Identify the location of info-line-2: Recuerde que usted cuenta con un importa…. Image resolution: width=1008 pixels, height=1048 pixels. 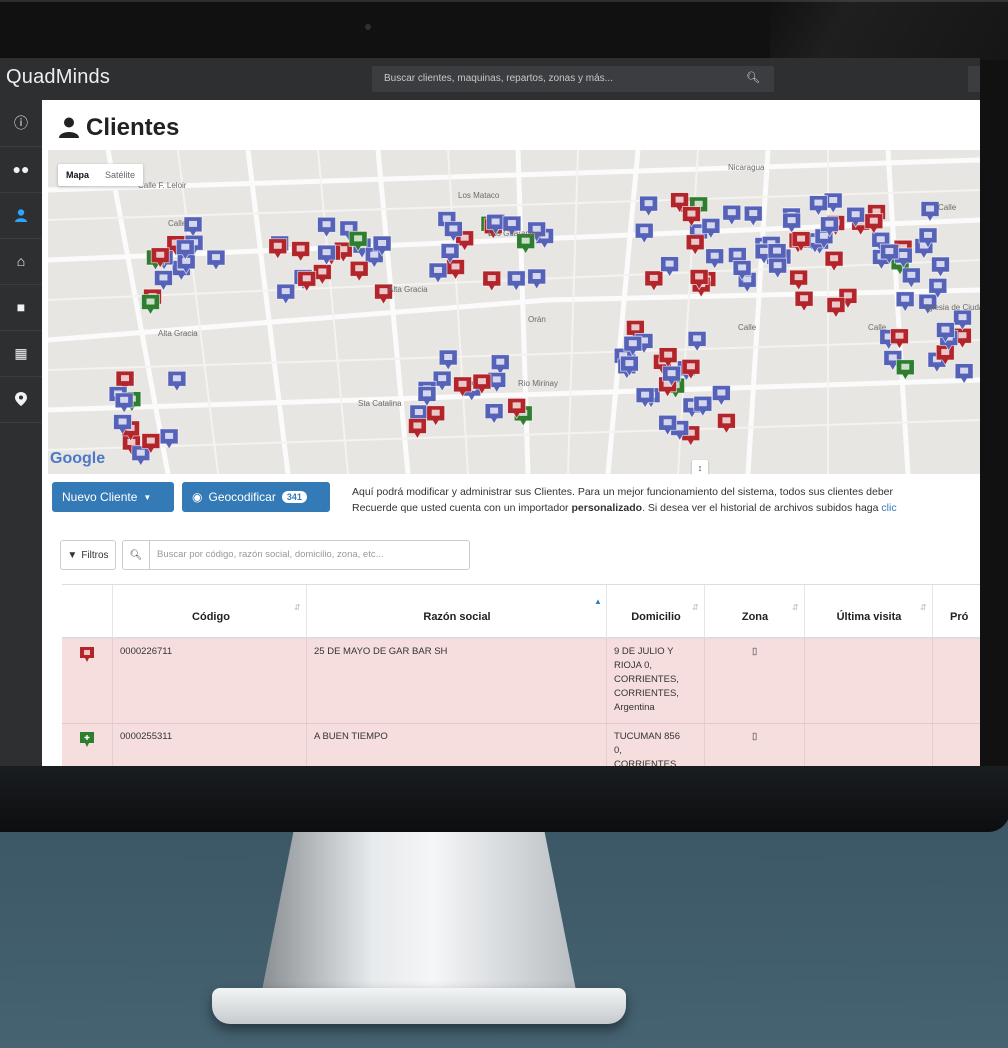
(624, 508).